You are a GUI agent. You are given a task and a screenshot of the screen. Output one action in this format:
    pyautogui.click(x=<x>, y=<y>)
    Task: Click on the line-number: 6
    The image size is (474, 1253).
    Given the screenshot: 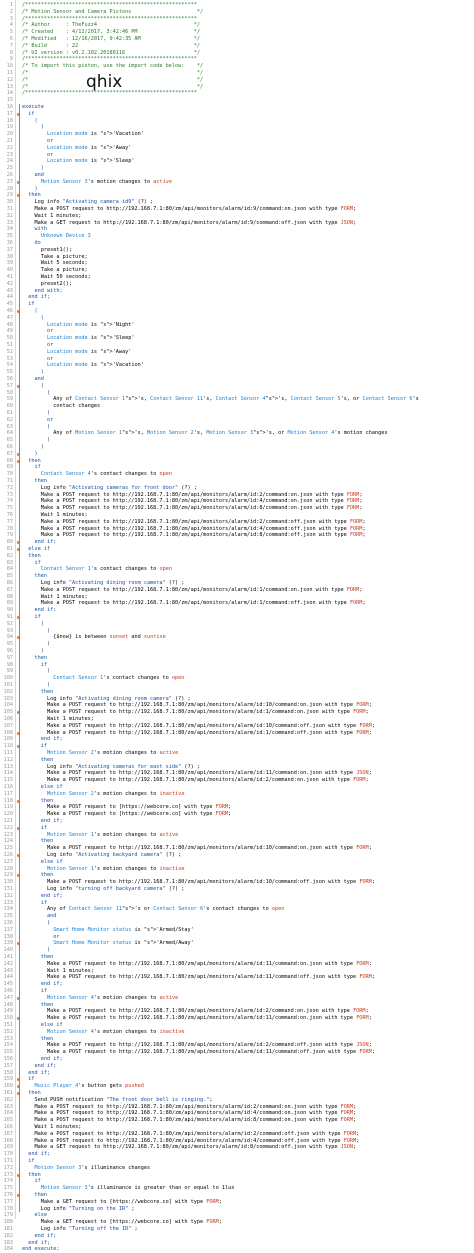 What is the action you would take?
    pyautogui.click(x=11, y=39)
    